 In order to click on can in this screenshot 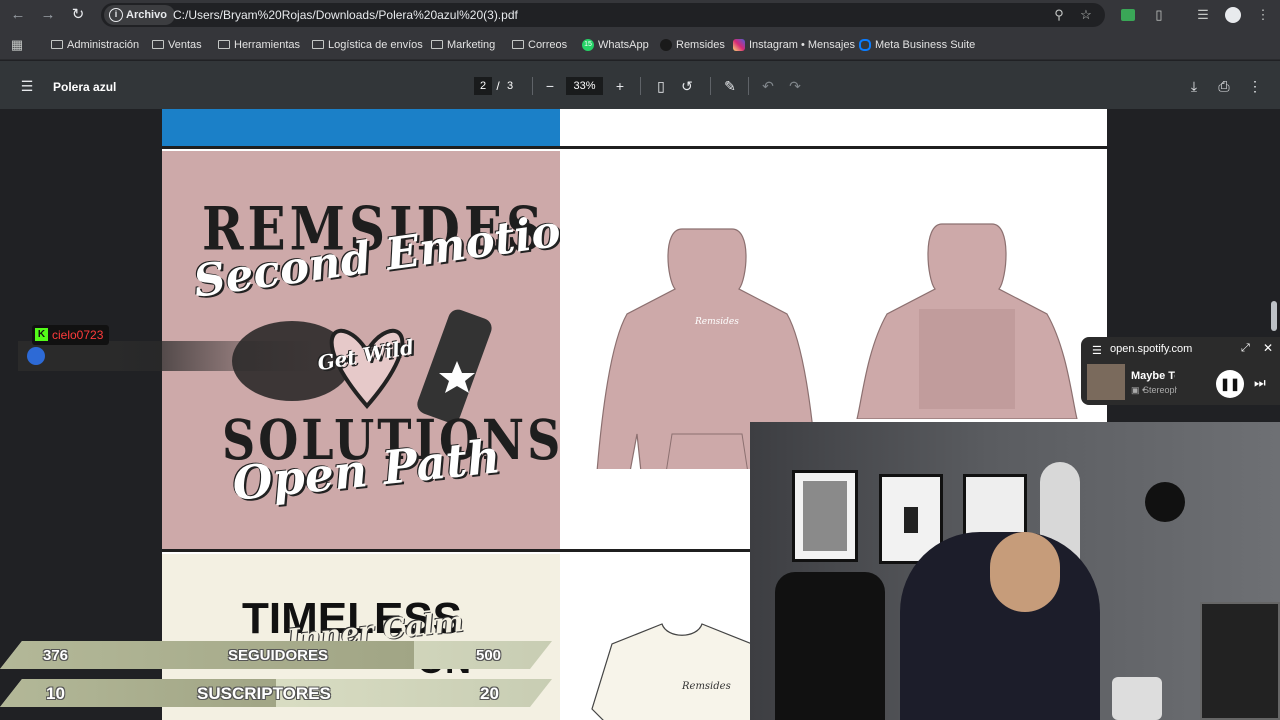, I will do `click(1137, 698)`.